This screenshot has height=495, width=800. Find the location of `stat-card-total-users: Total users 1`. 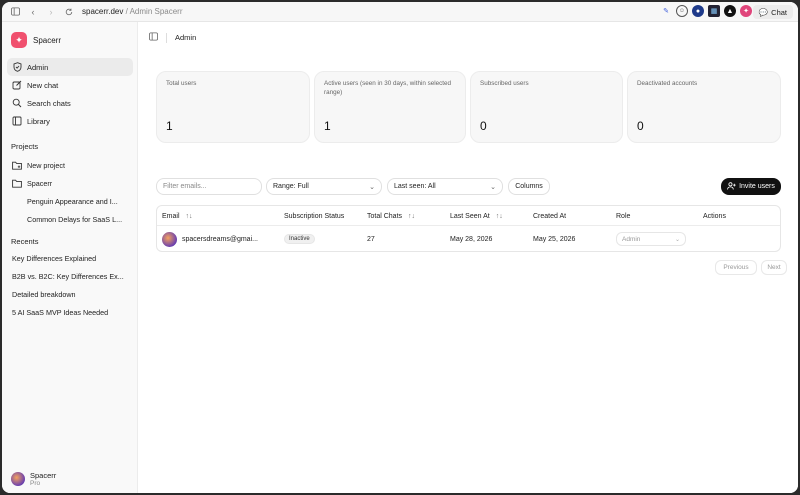

stat-card-total-users: Total users 1 is located at coordinates (233, 107).